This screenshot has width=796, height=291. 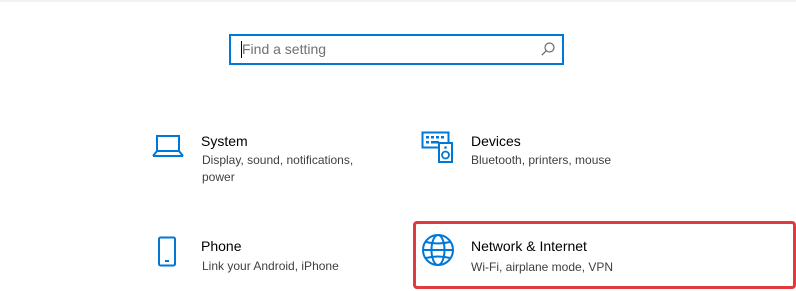 I want to click on category-devices: Devices Bluetooth, printers, mouse, so click(x=541, y=158).